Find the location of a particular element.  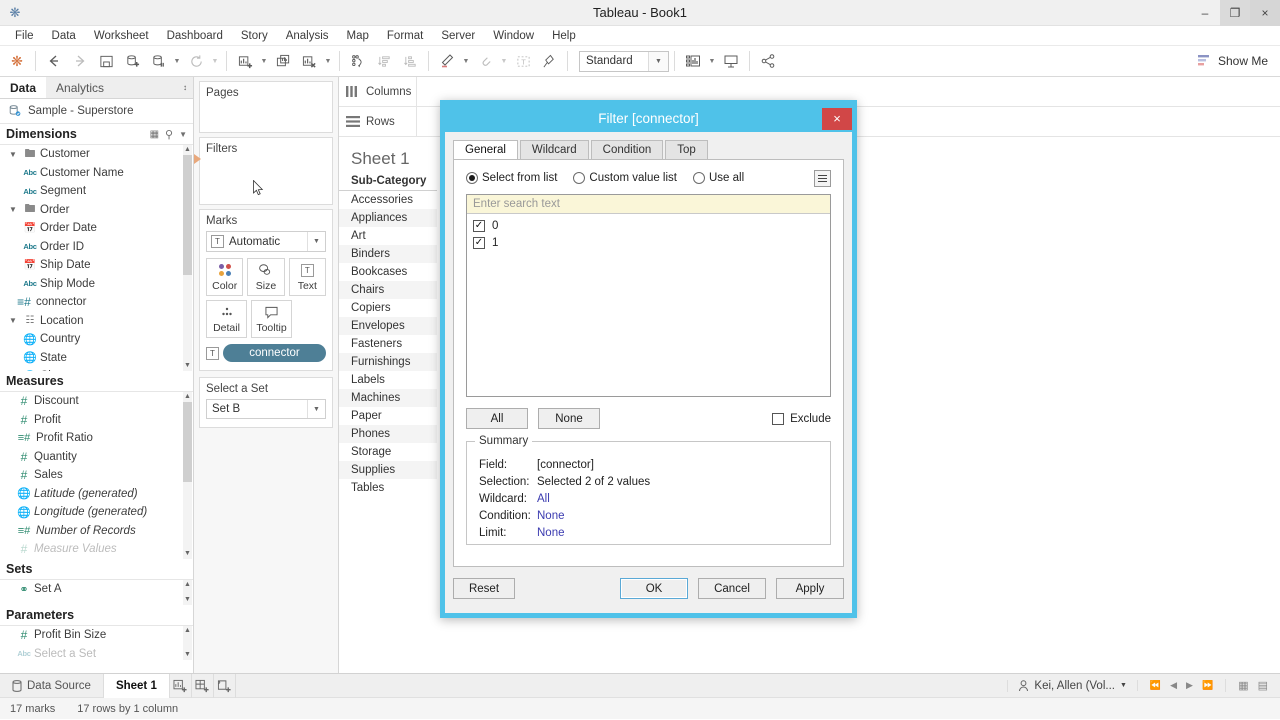

new-dashboard-icon is located at coordinates (203, 685).